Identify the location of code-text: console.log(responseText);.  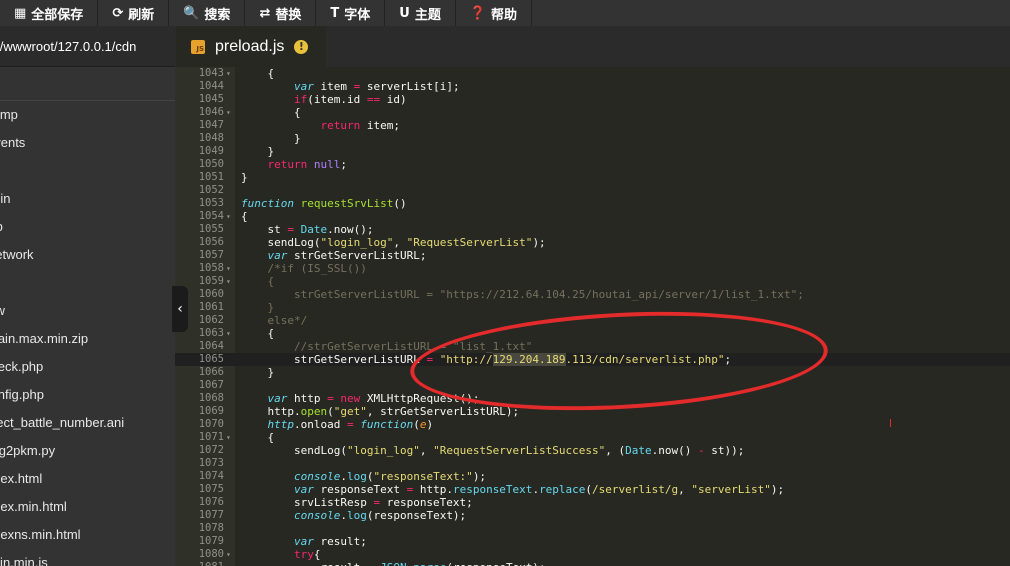
(380, 515).